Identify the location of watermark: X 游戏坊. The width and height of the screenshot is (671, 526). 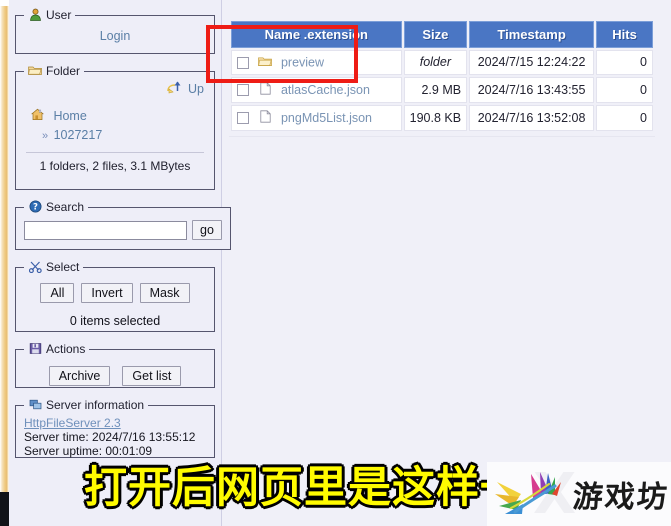
(579, 494).